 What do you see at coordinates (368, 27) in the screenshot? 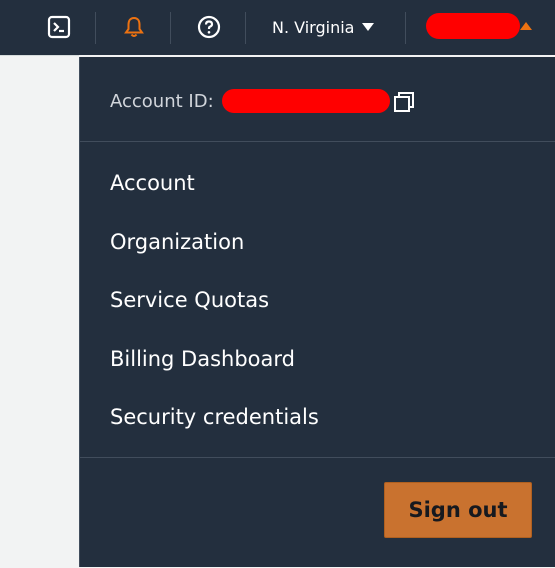
I see `caret-down-icon` at bounding box center [368, 27].